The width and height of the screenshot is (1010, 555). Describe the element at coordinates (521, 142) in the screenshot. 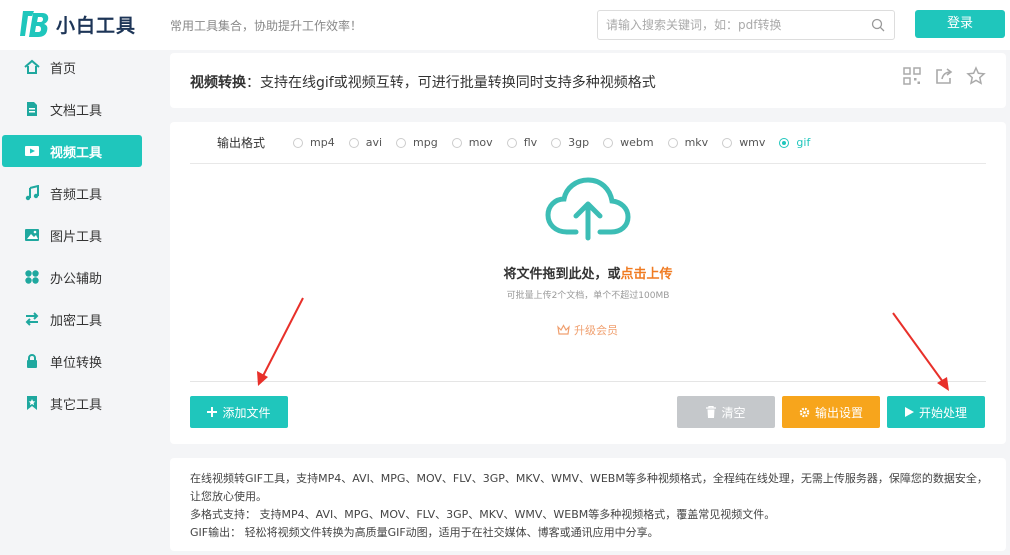

I see `format-option-flv: flv` at that location.